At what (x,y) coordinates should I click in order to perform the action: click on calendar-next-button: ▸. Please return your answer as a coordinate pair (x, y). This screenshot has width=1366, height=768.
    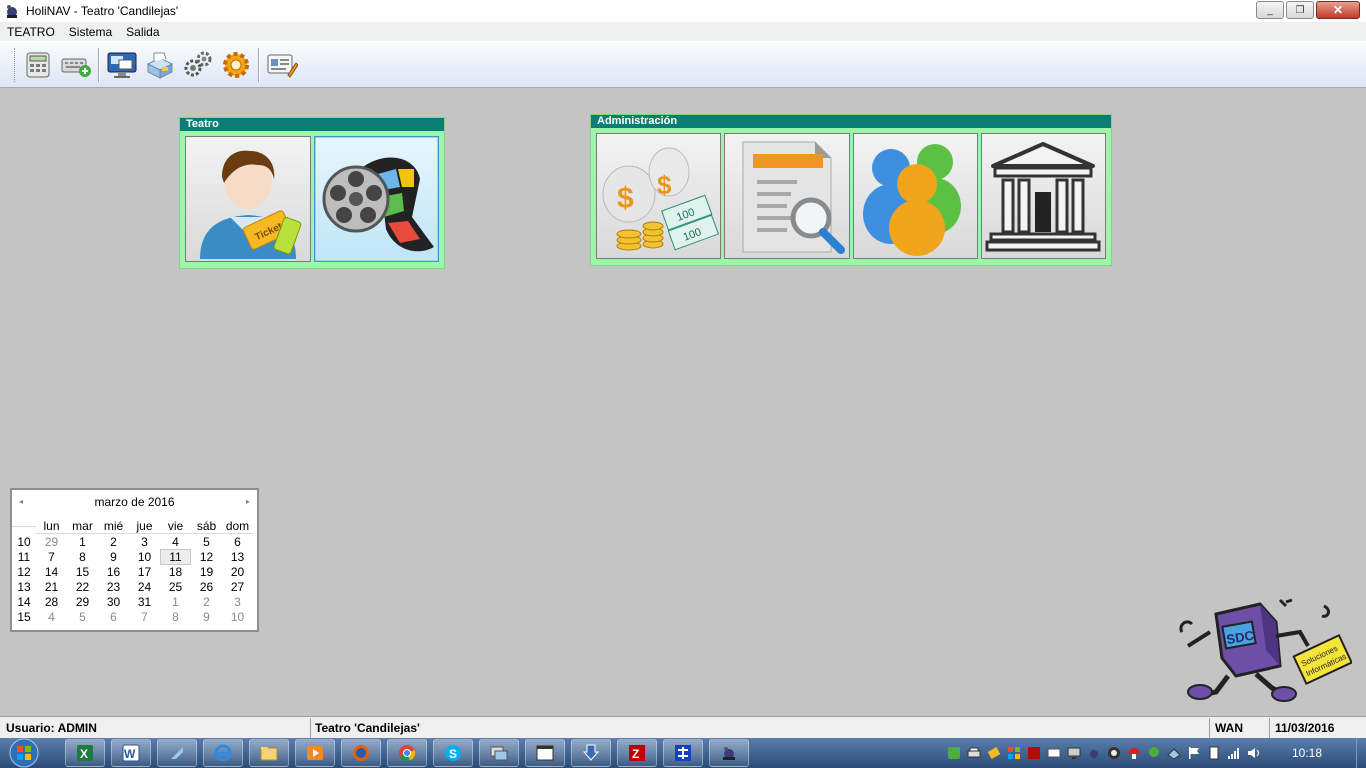
    Looking at the image, I should click on (248, 501).